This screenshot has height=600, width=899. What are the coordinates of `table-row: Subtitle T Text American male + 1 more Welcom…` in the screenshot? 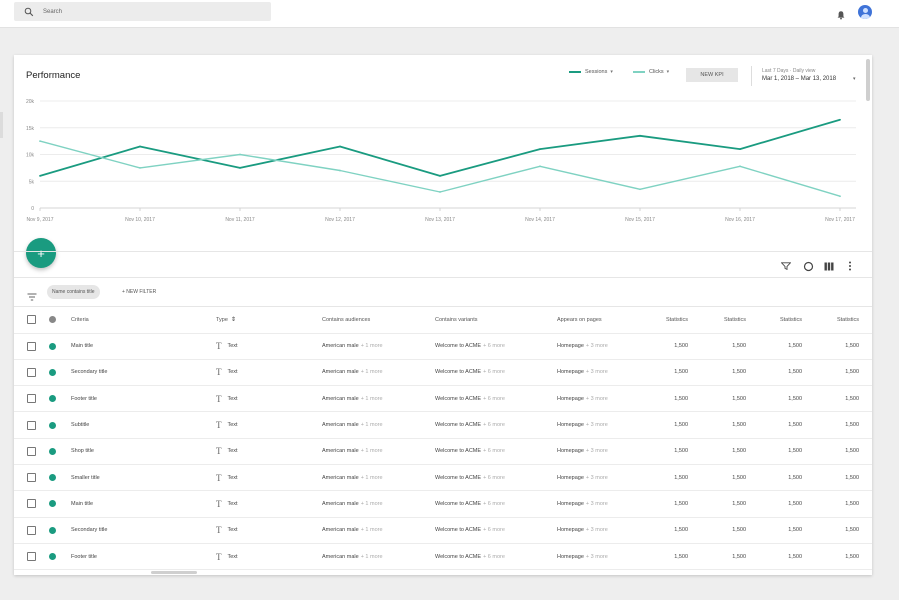 It's located at (443, 425).